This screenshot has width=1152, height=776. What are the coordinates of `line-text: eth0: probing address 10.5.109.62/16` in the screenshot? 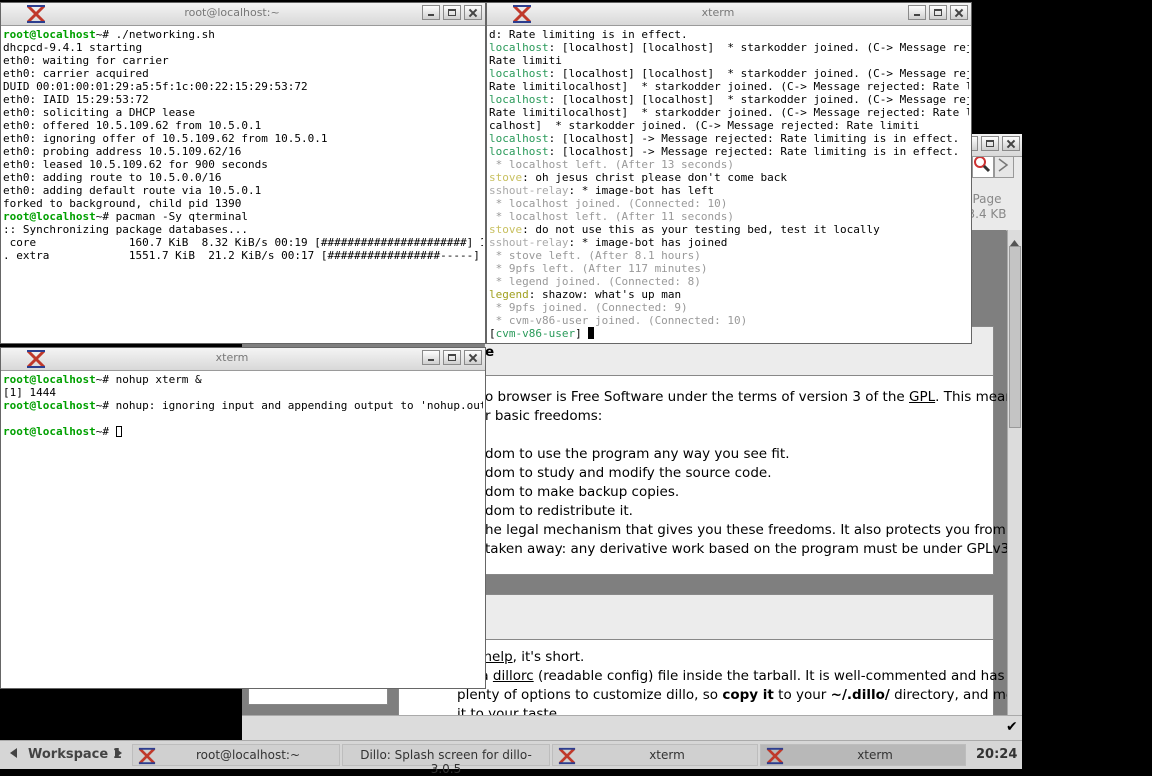 It's located at (122, 151).